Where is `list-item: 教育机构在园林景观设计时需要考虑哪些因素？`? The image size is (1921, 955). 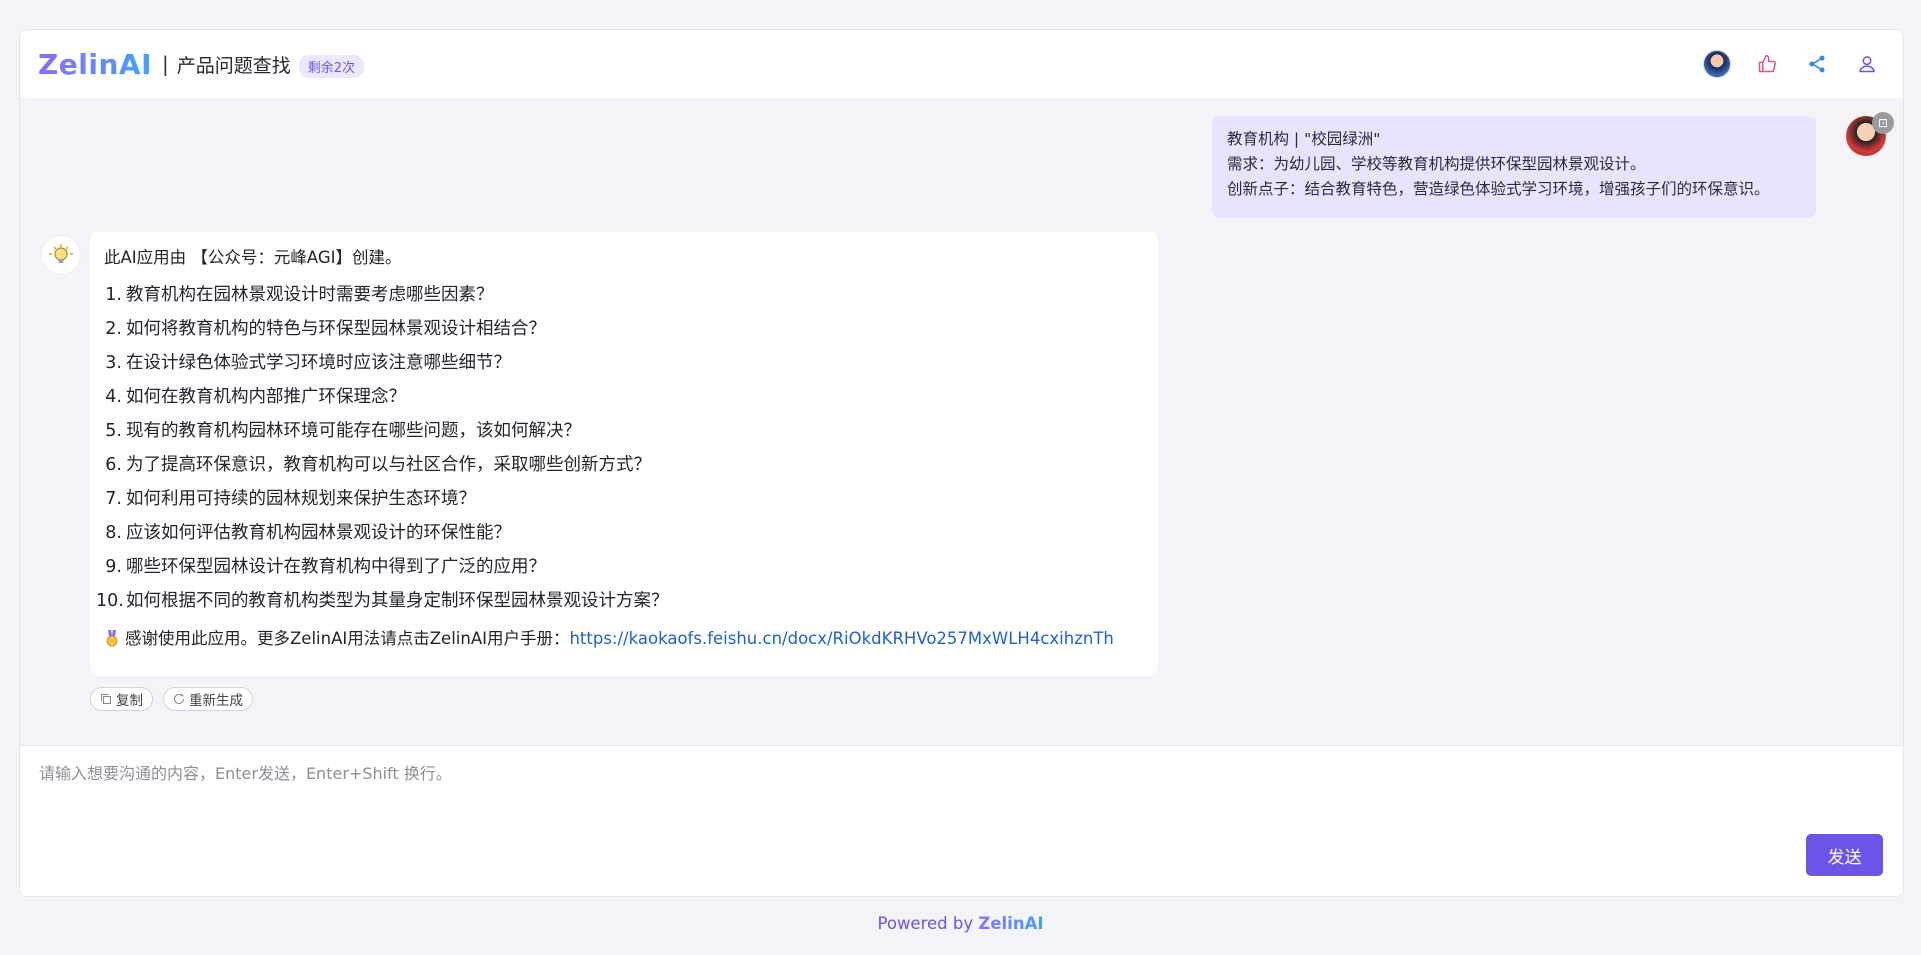 list-item: 教育机构在园林景观设计时需要考虑哪些因素？ is located at coordinates (299, 295).